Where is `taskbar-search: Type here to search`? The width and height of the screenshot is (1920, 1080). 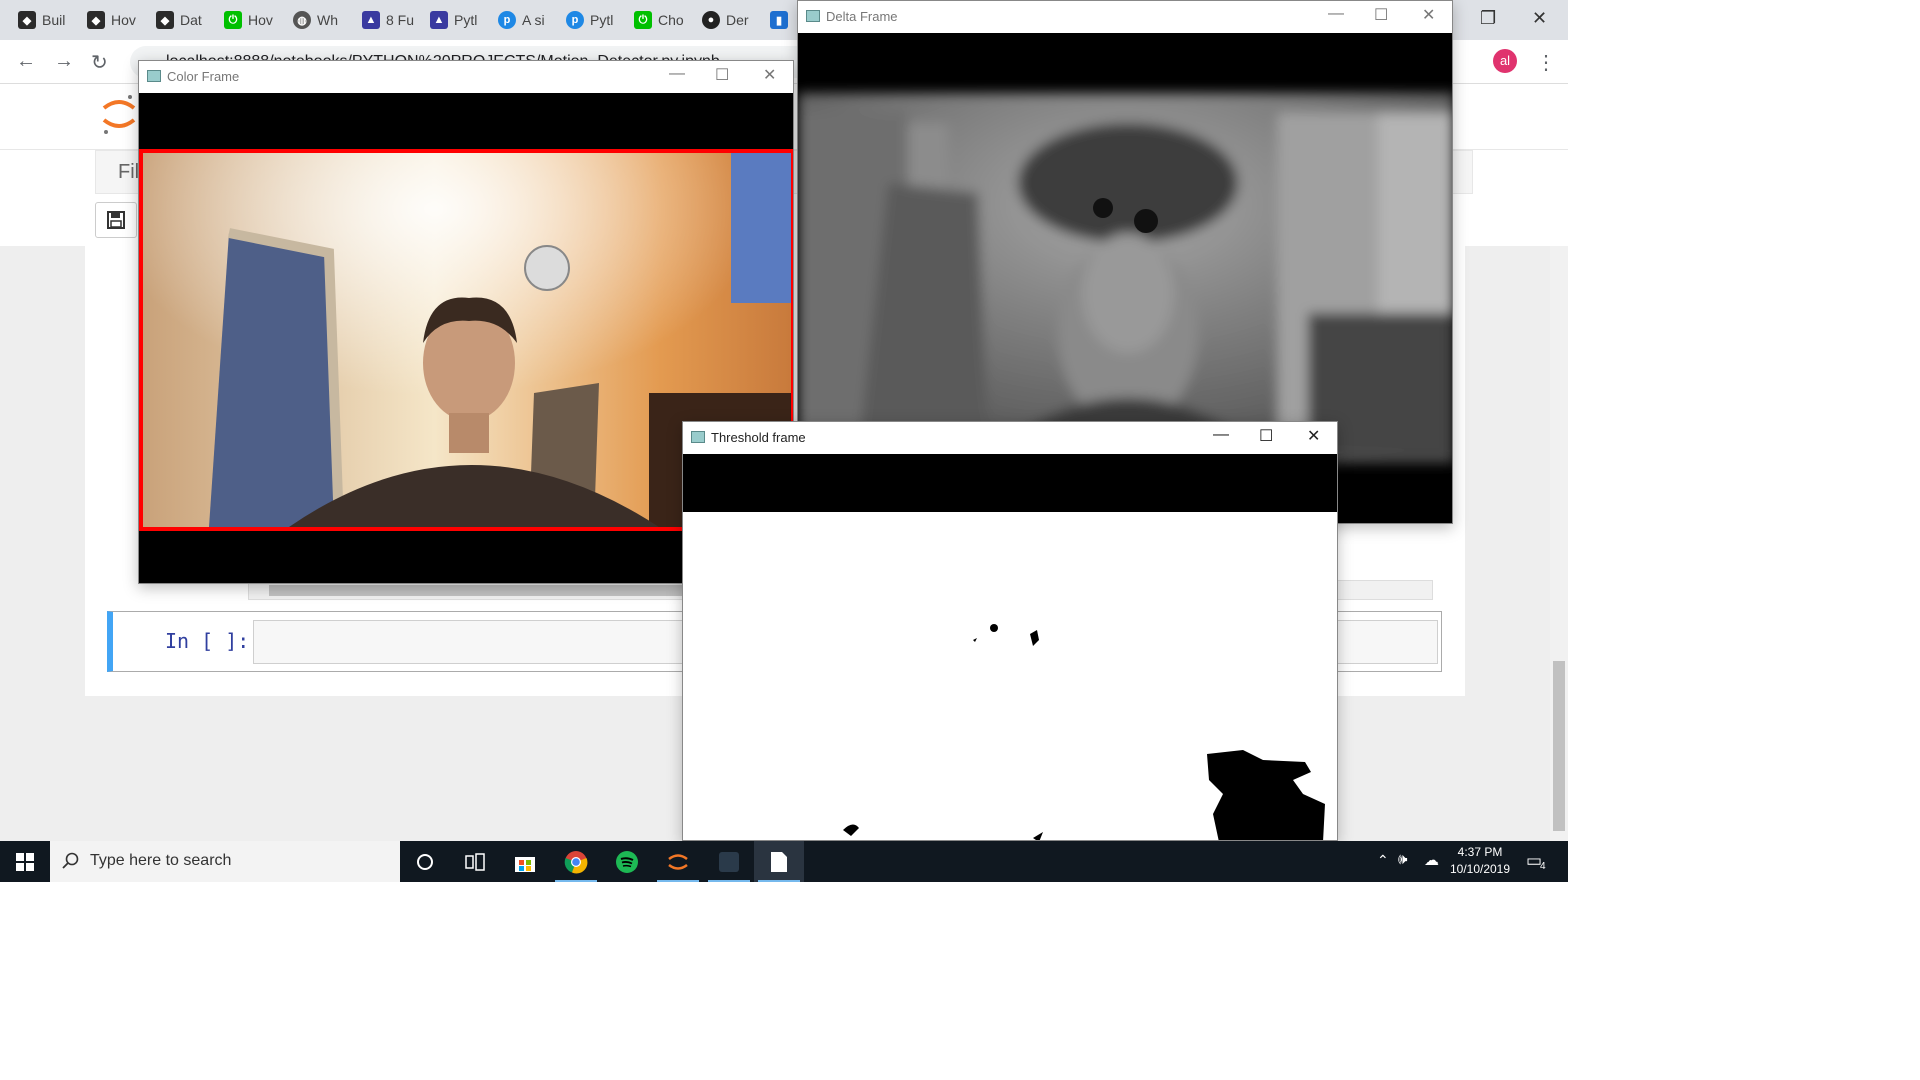 taskbar-search: Type here to search is located at coordinates (225, 861).